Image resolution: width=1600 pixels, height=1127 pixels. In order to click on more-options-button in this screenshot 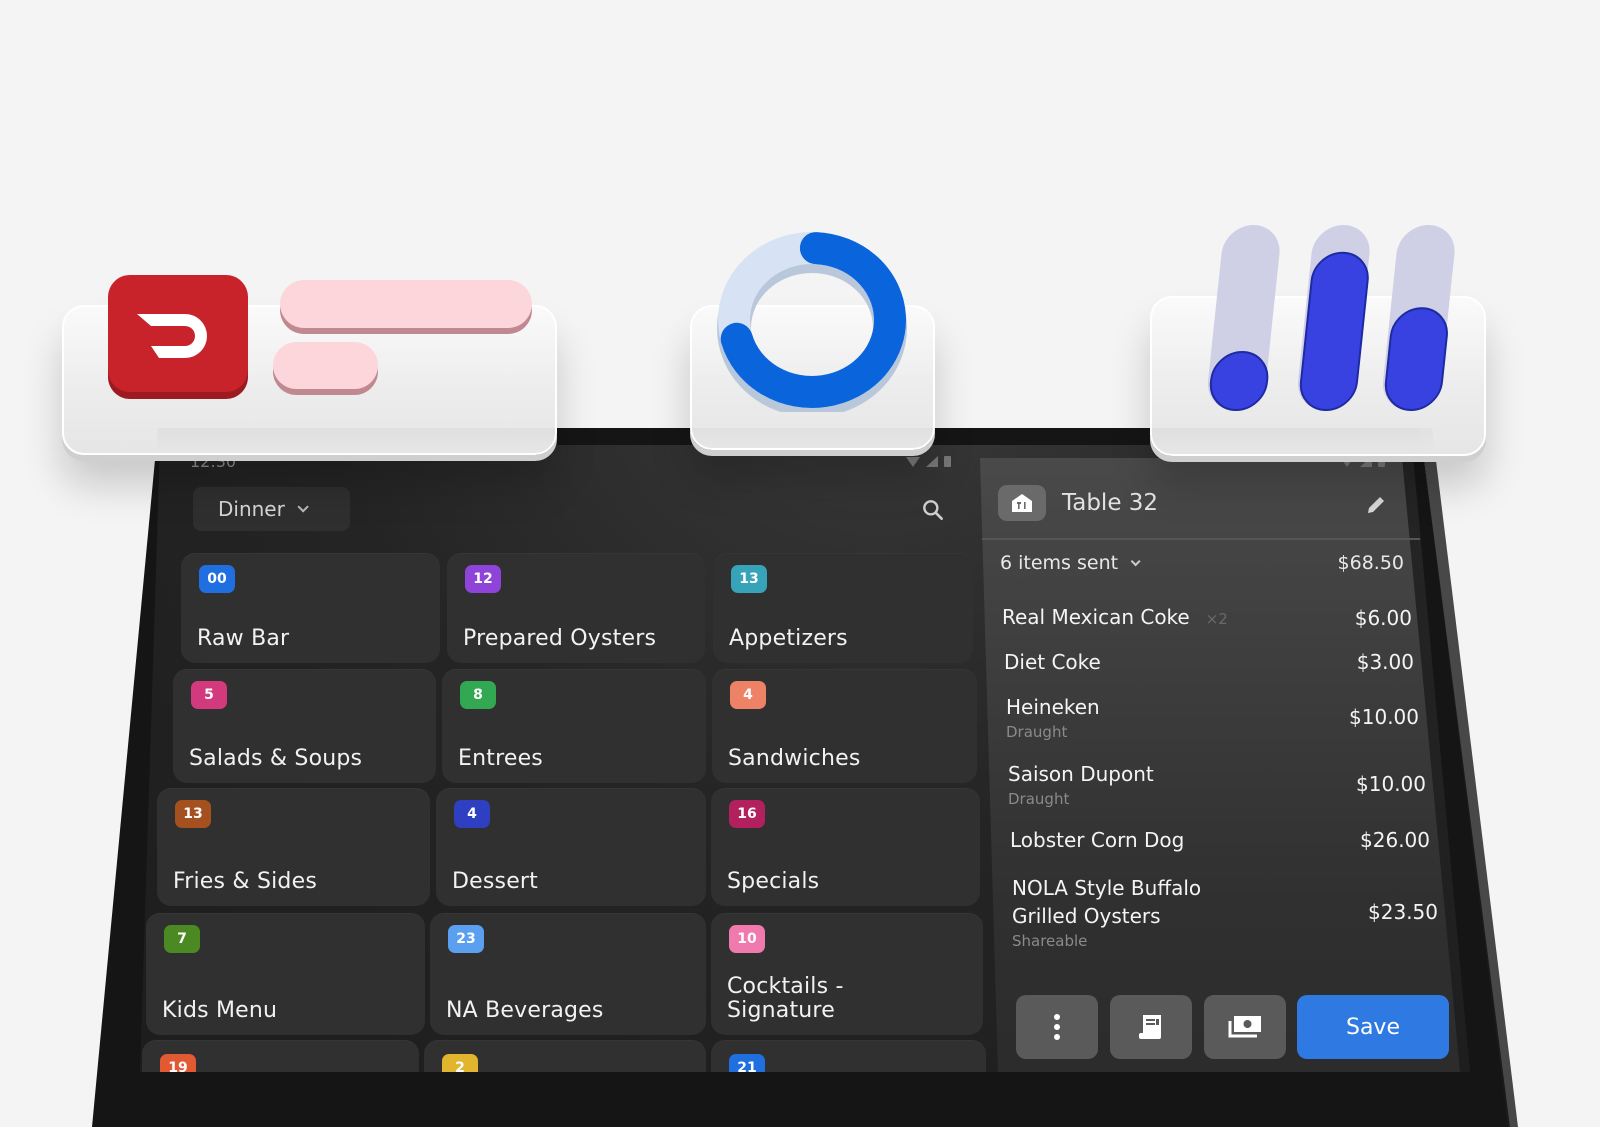, I will do `click(1057, 1027)`.